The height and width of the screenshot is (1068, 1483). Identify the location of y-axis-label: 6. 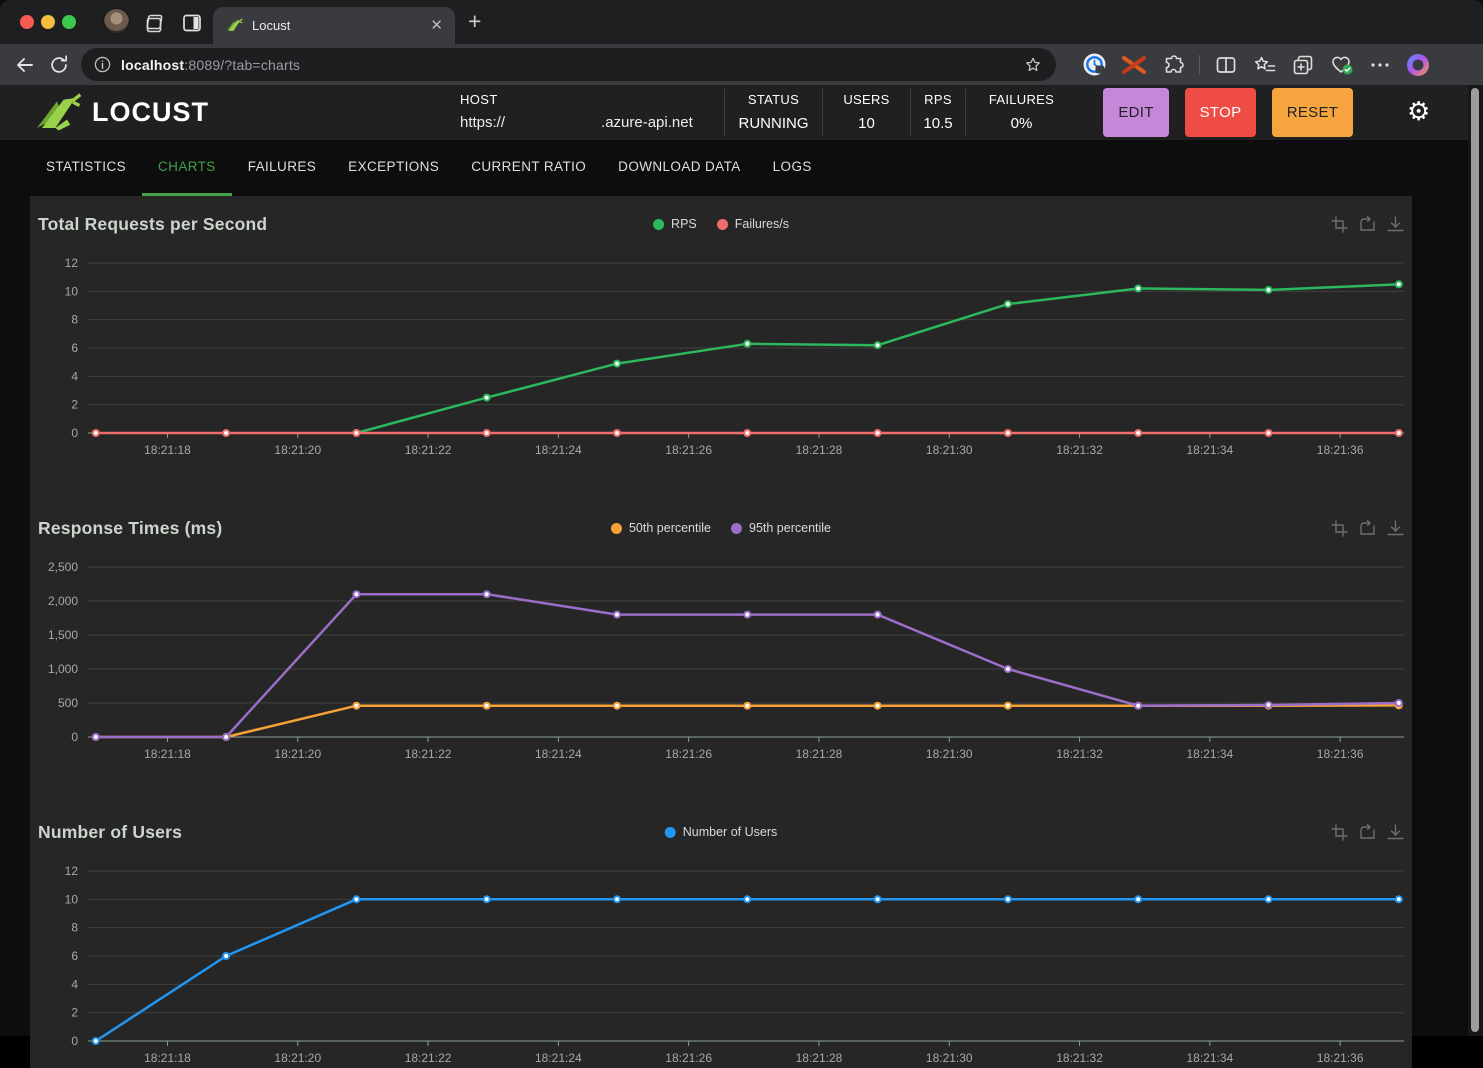
(74, 956).